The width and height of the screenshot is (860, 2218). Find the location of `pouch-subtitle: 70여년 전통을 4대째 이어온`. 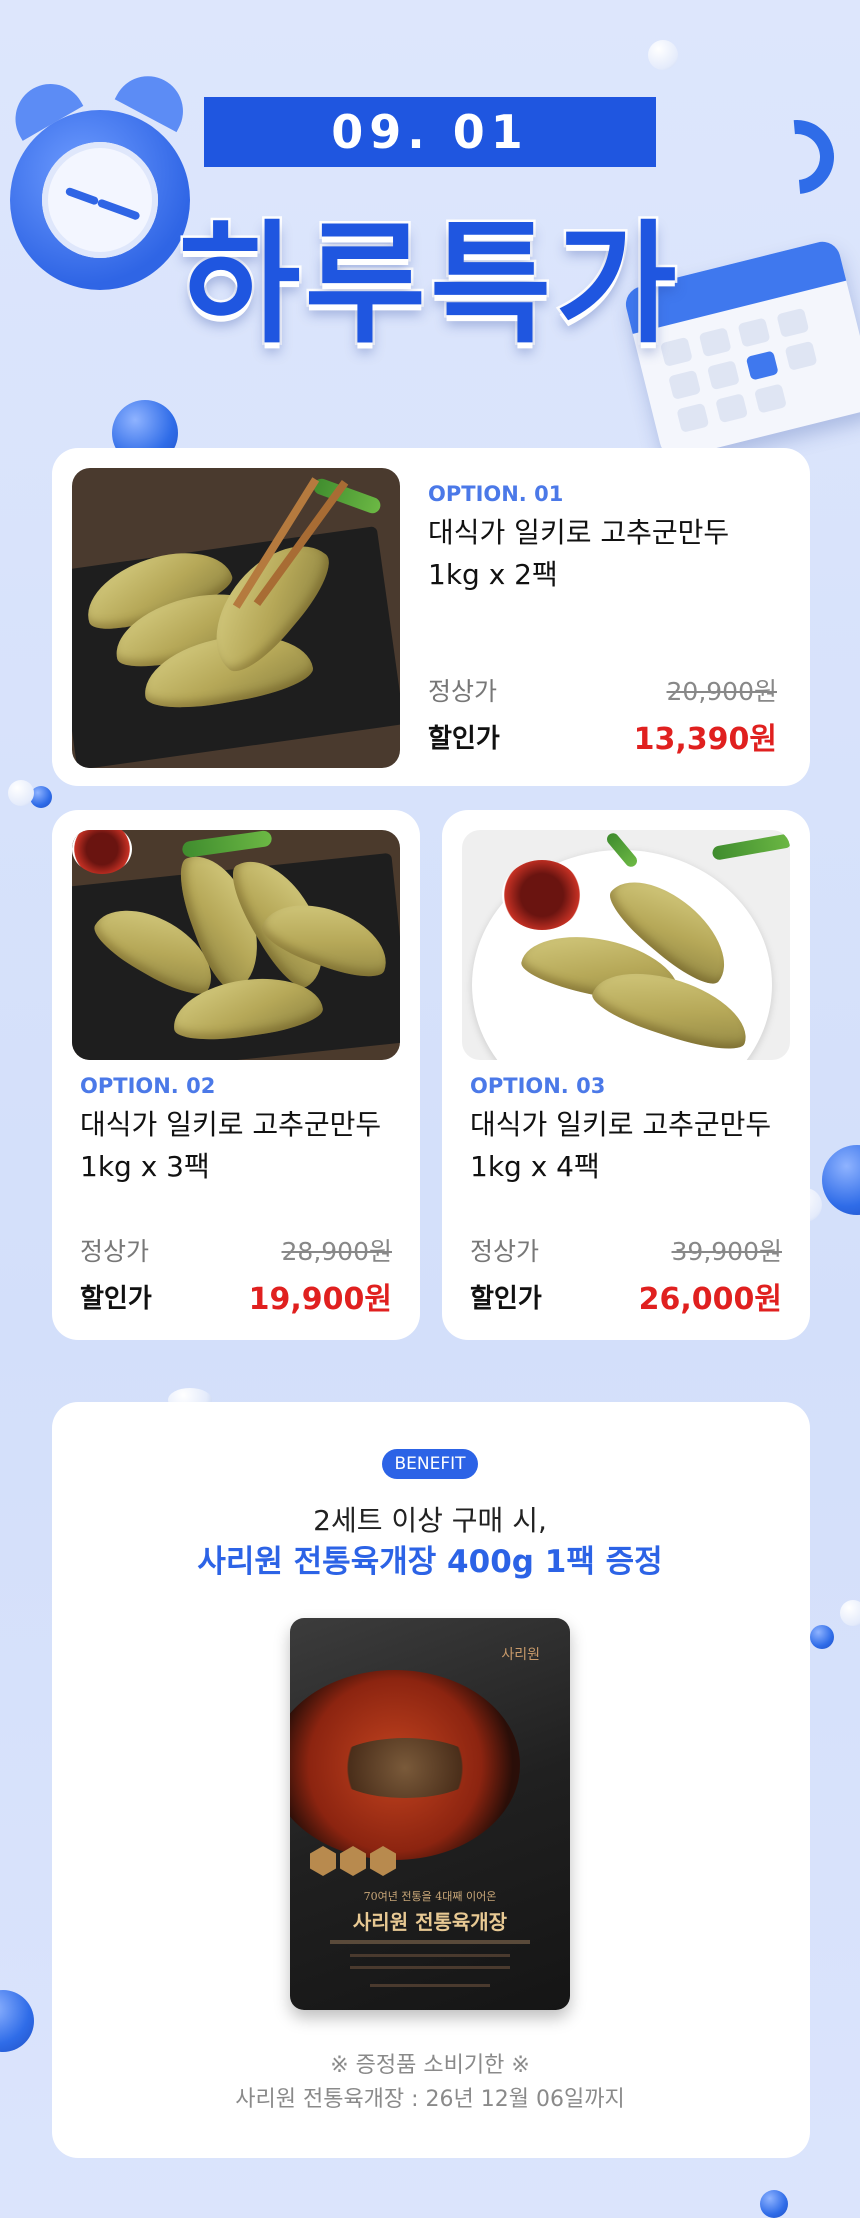

pouch-subtitle: 70여년 전통을 4대째 이어온 is located at coordinates (430, 1896).